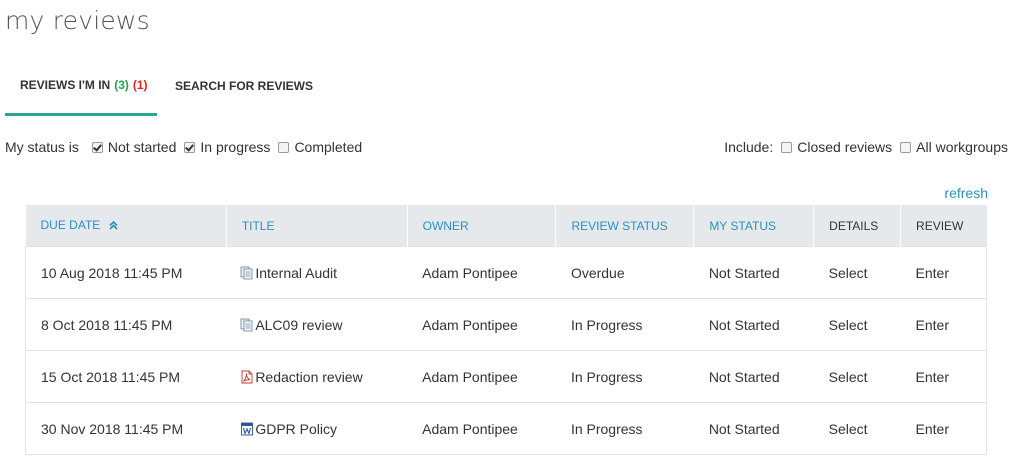  I want to click on column-header-label: MY STATUS, so click(742, 225).